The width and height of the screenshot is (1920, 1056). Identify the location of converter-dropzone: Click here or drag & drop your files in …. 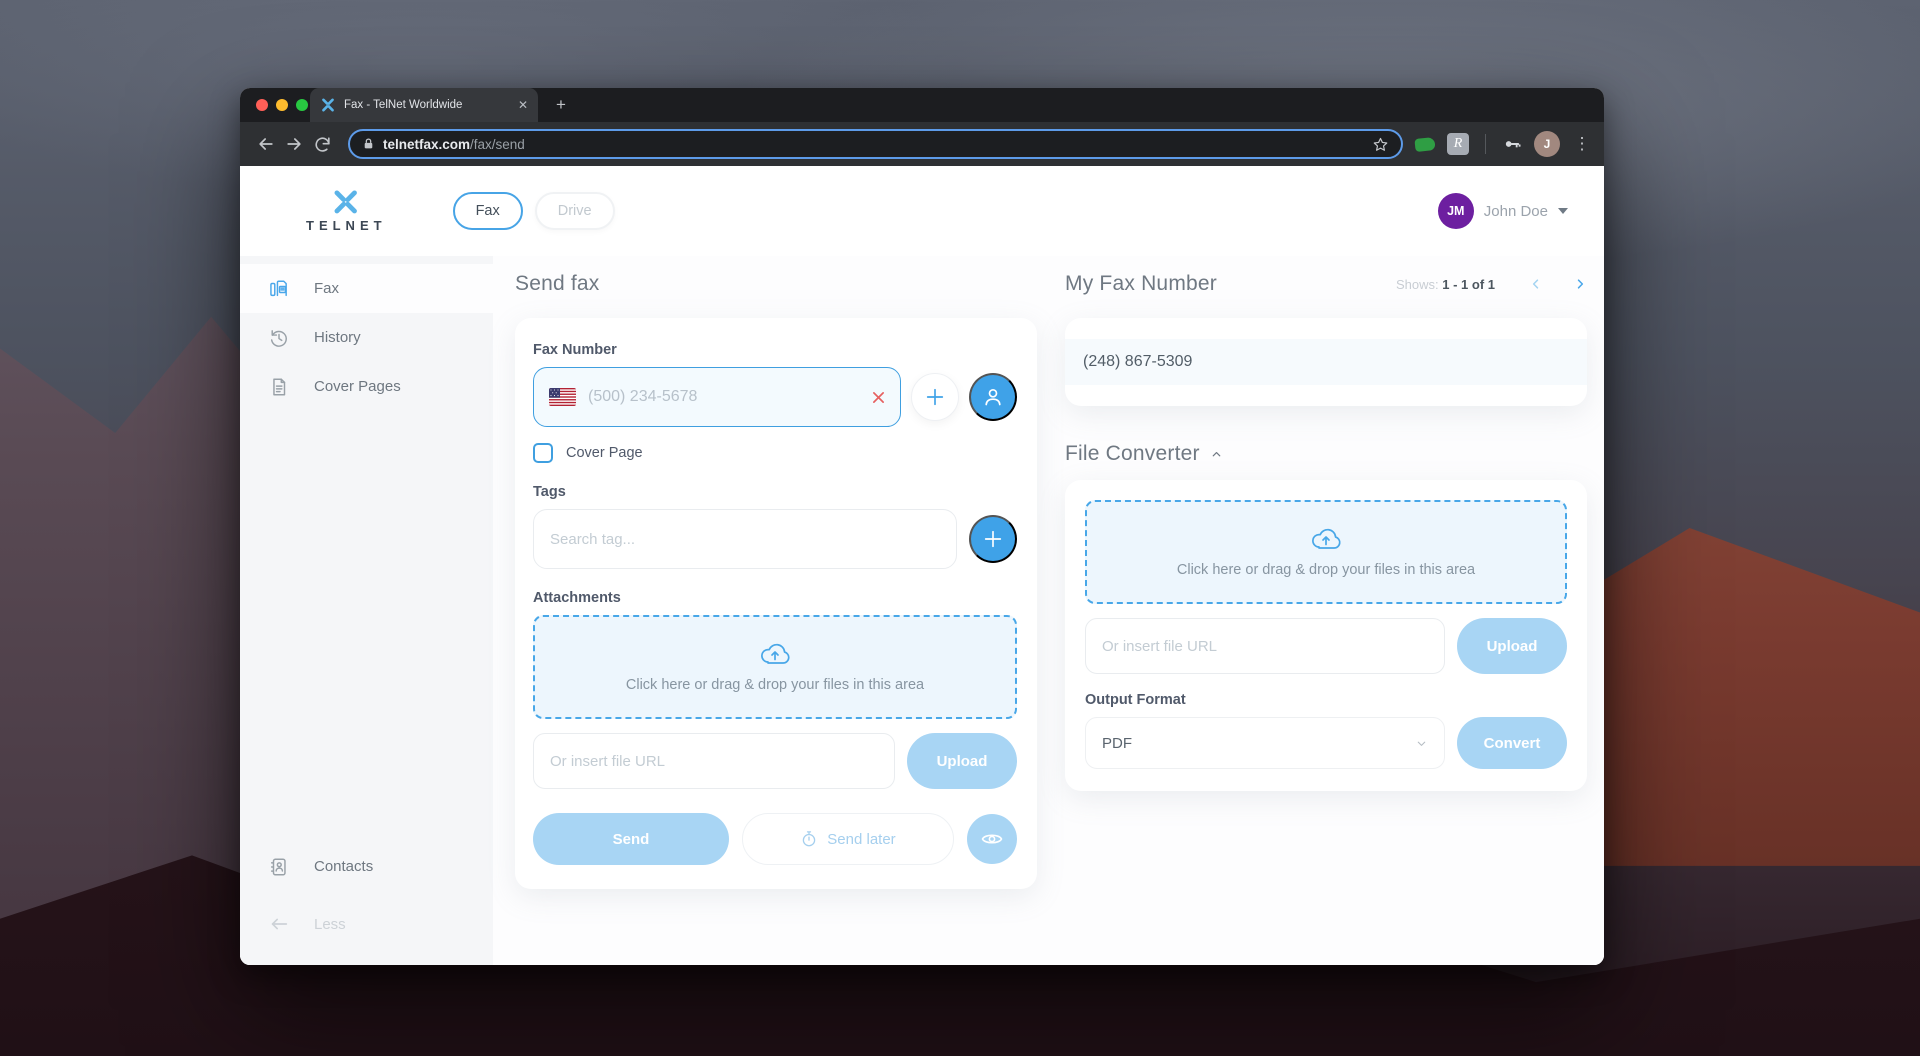
(1326, 552).